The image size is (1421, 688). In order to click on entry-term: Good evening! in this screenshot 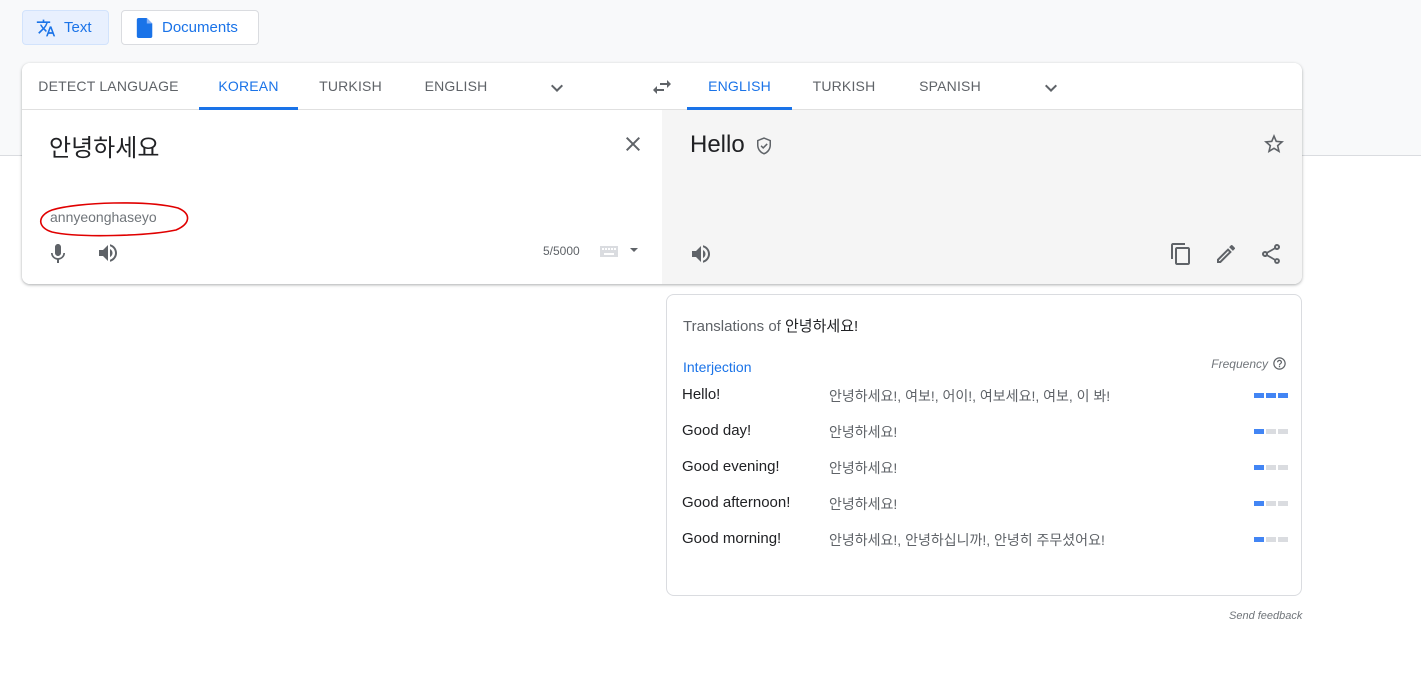, I will do `click(731, 466)`.